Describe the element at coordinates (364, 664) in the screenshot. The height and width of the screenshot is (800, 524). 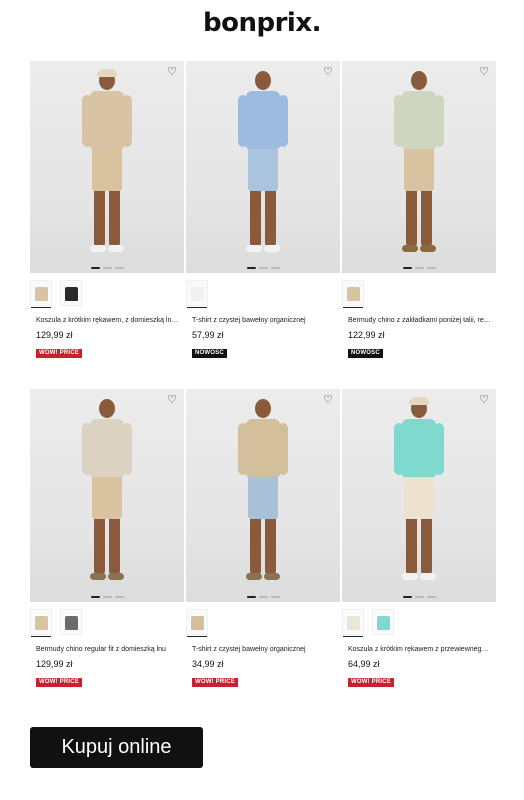
I see `product-price: 64,99 zł` at that location.